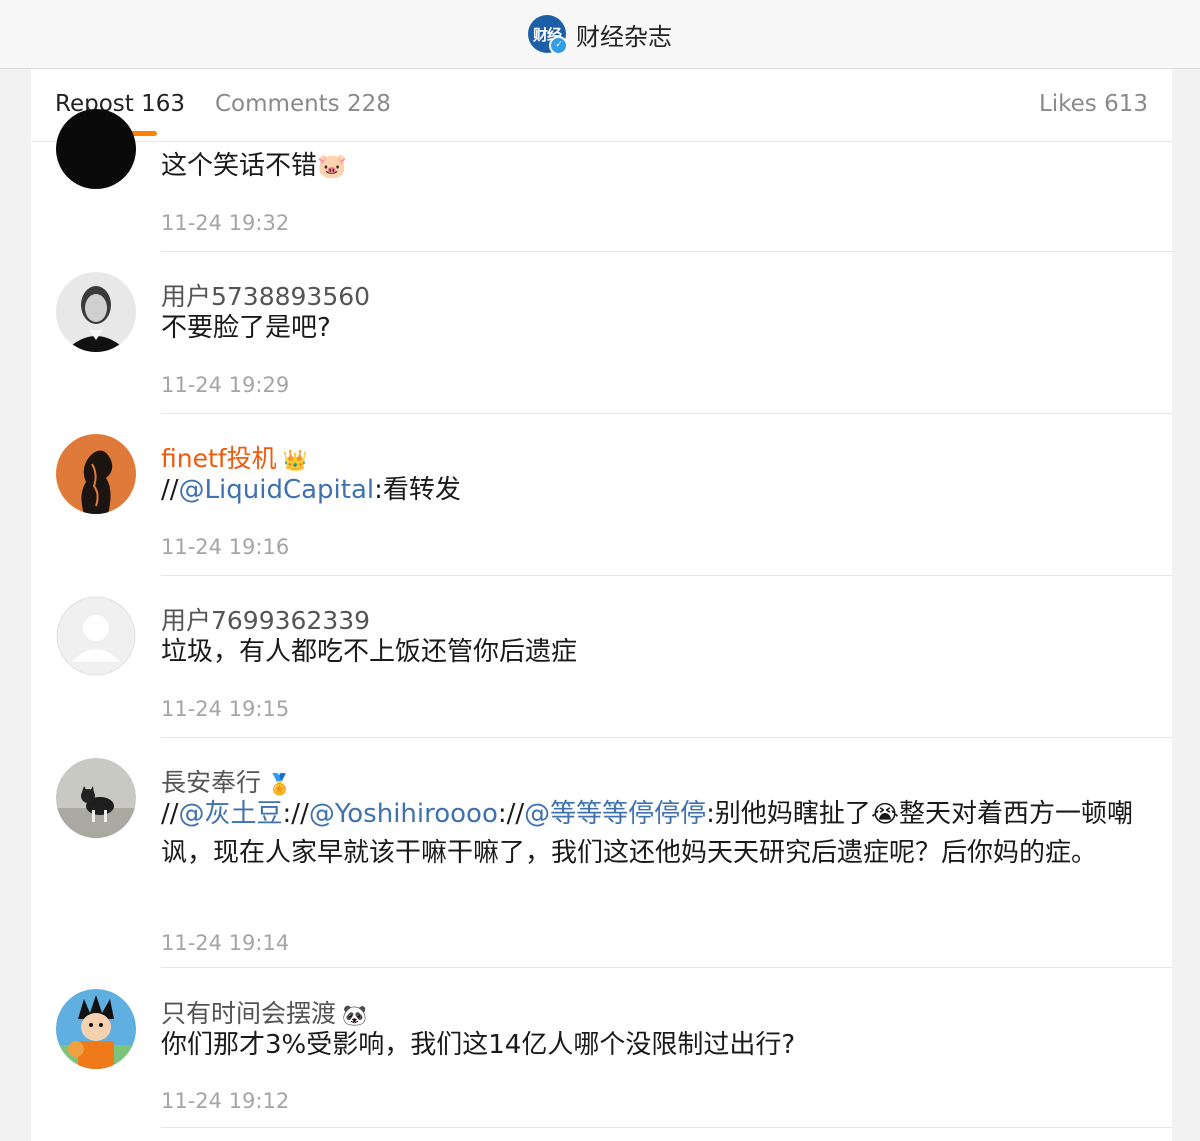  I want to click on default-avatar-icon, so click(96, 636).